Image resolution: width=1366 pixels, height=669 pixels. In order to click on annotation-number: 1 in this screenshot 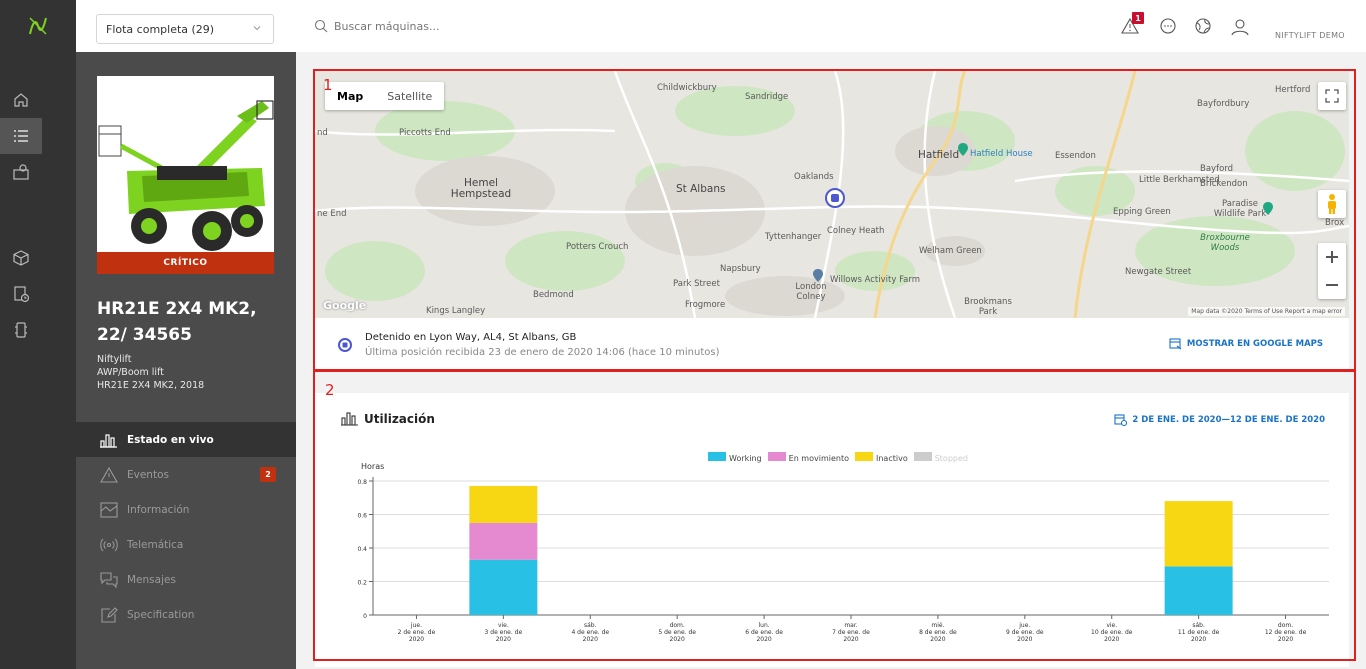, I will do `click(328, 85)`.